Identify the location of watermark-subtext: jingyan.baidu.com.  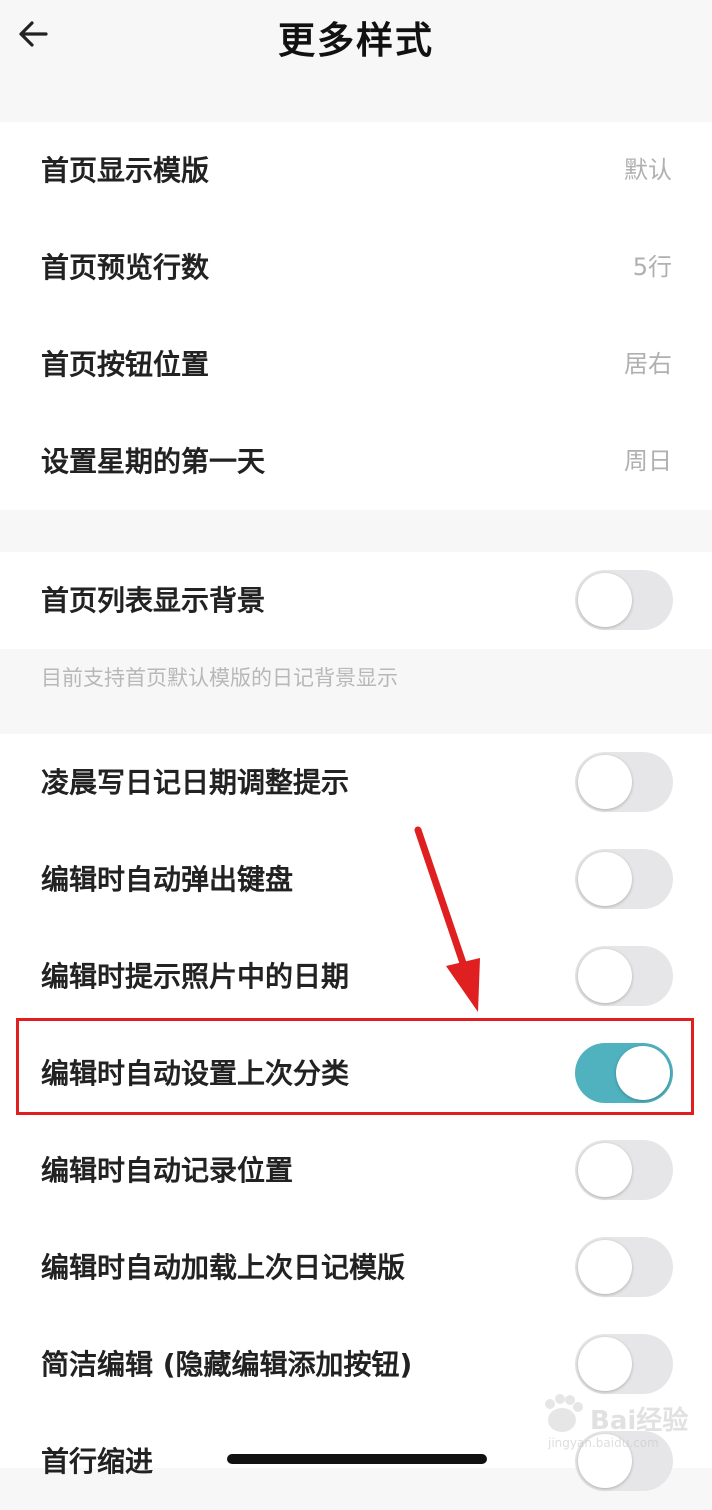
(603, 1443).